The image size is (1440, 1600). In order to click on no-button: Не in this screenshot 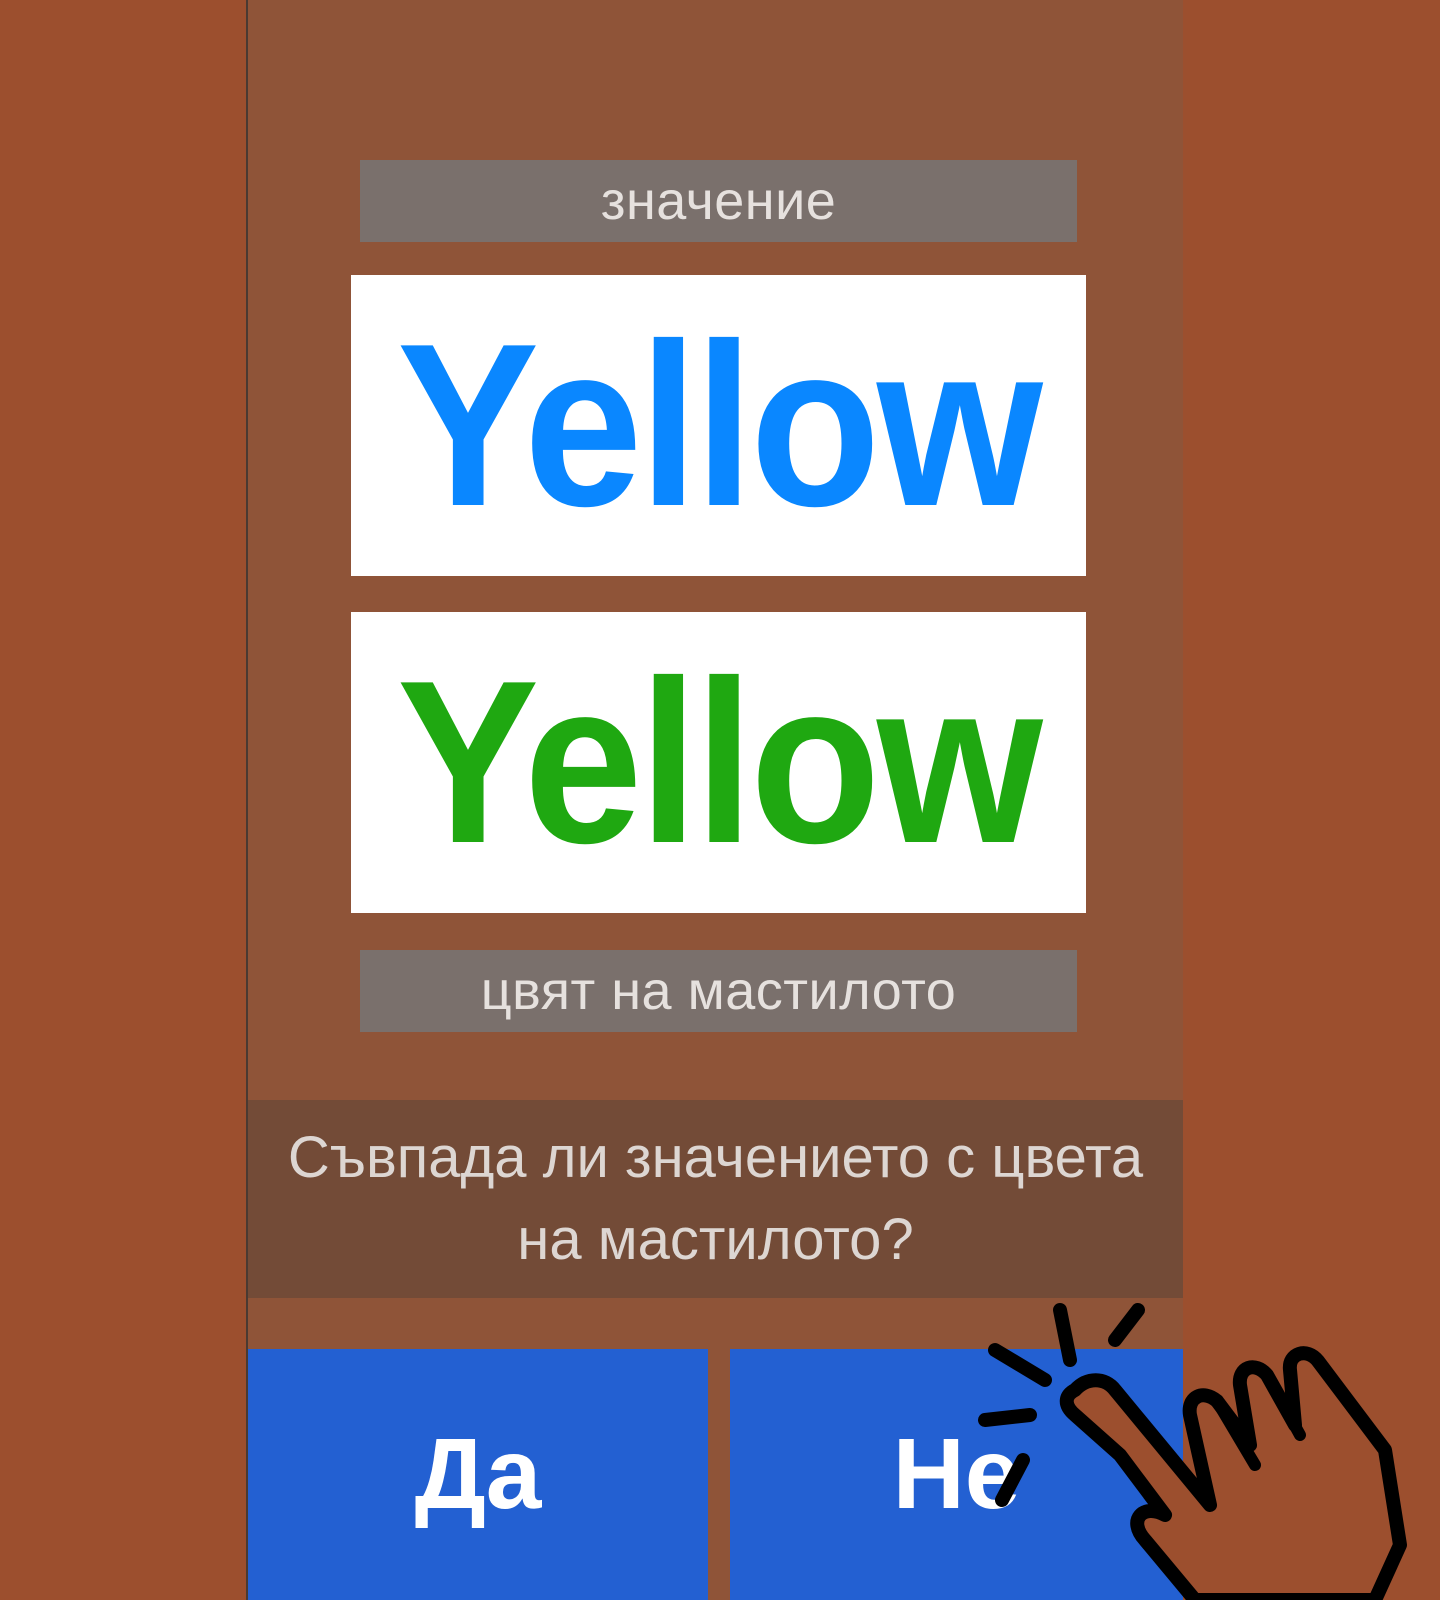, I will do `click(956, 1474)`.